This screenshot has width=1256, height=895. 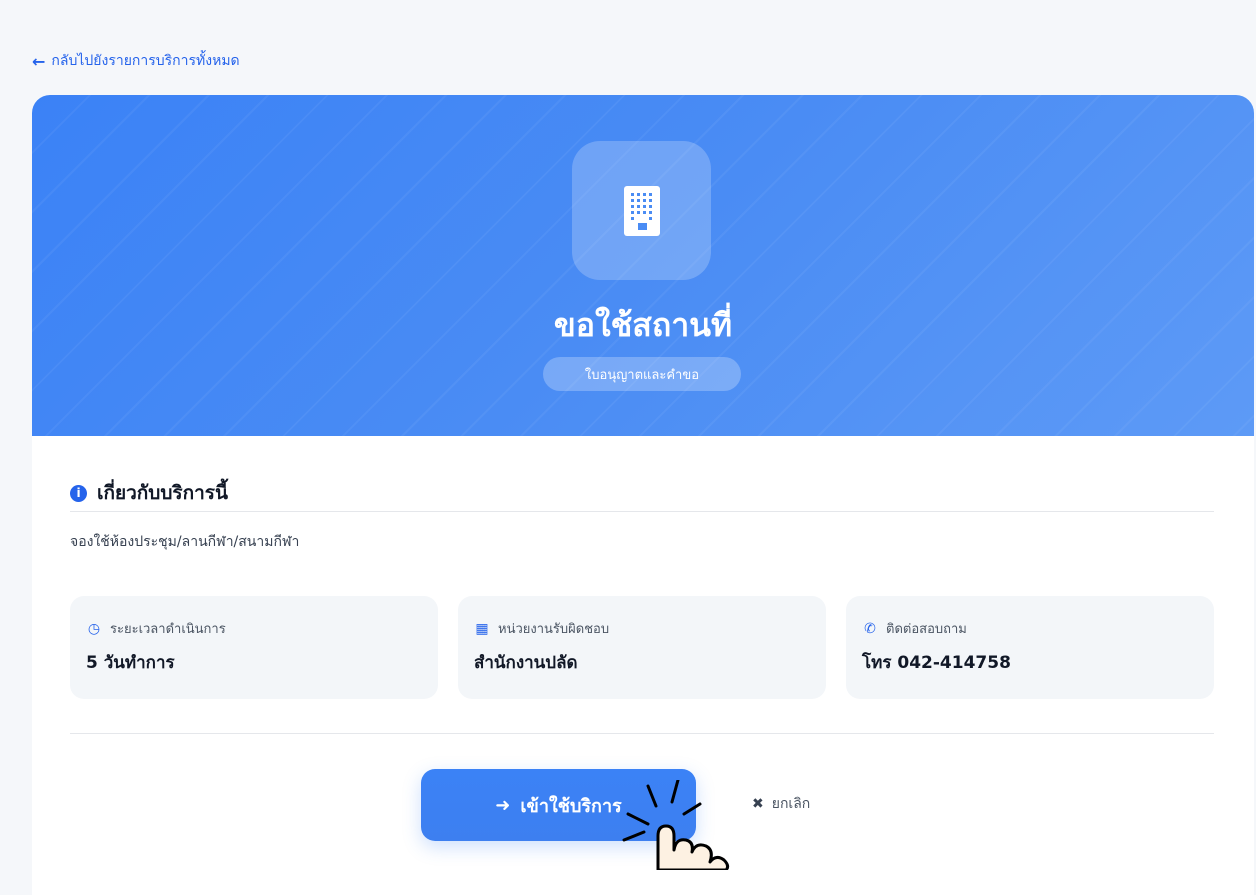 I want to click on phone-icon: ✆, so click(x=870, y=628).